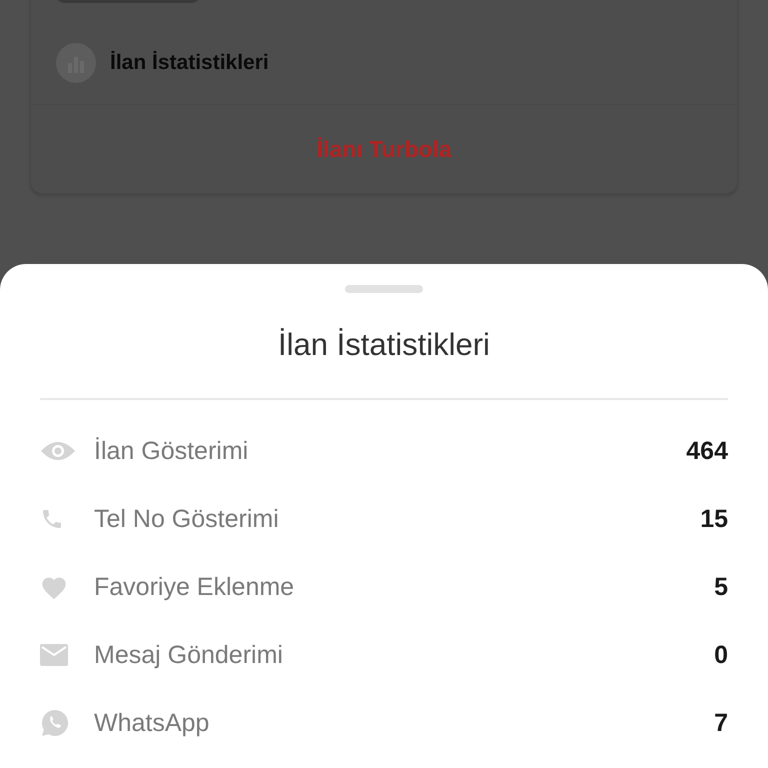 The image size is (768, 768). I want to click on stat-label: Mesaj Gönderimi, so click(189, 655).